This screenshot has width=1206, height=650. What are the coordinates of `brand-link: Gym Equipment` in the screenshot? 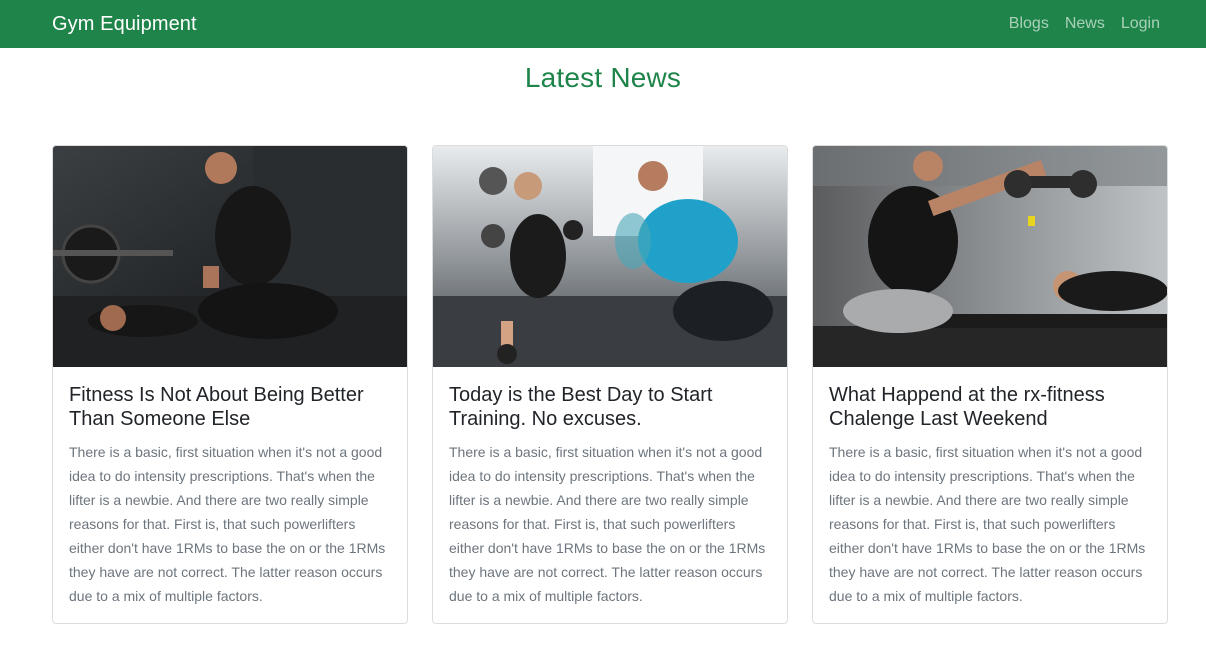 It's located at (124, 24).